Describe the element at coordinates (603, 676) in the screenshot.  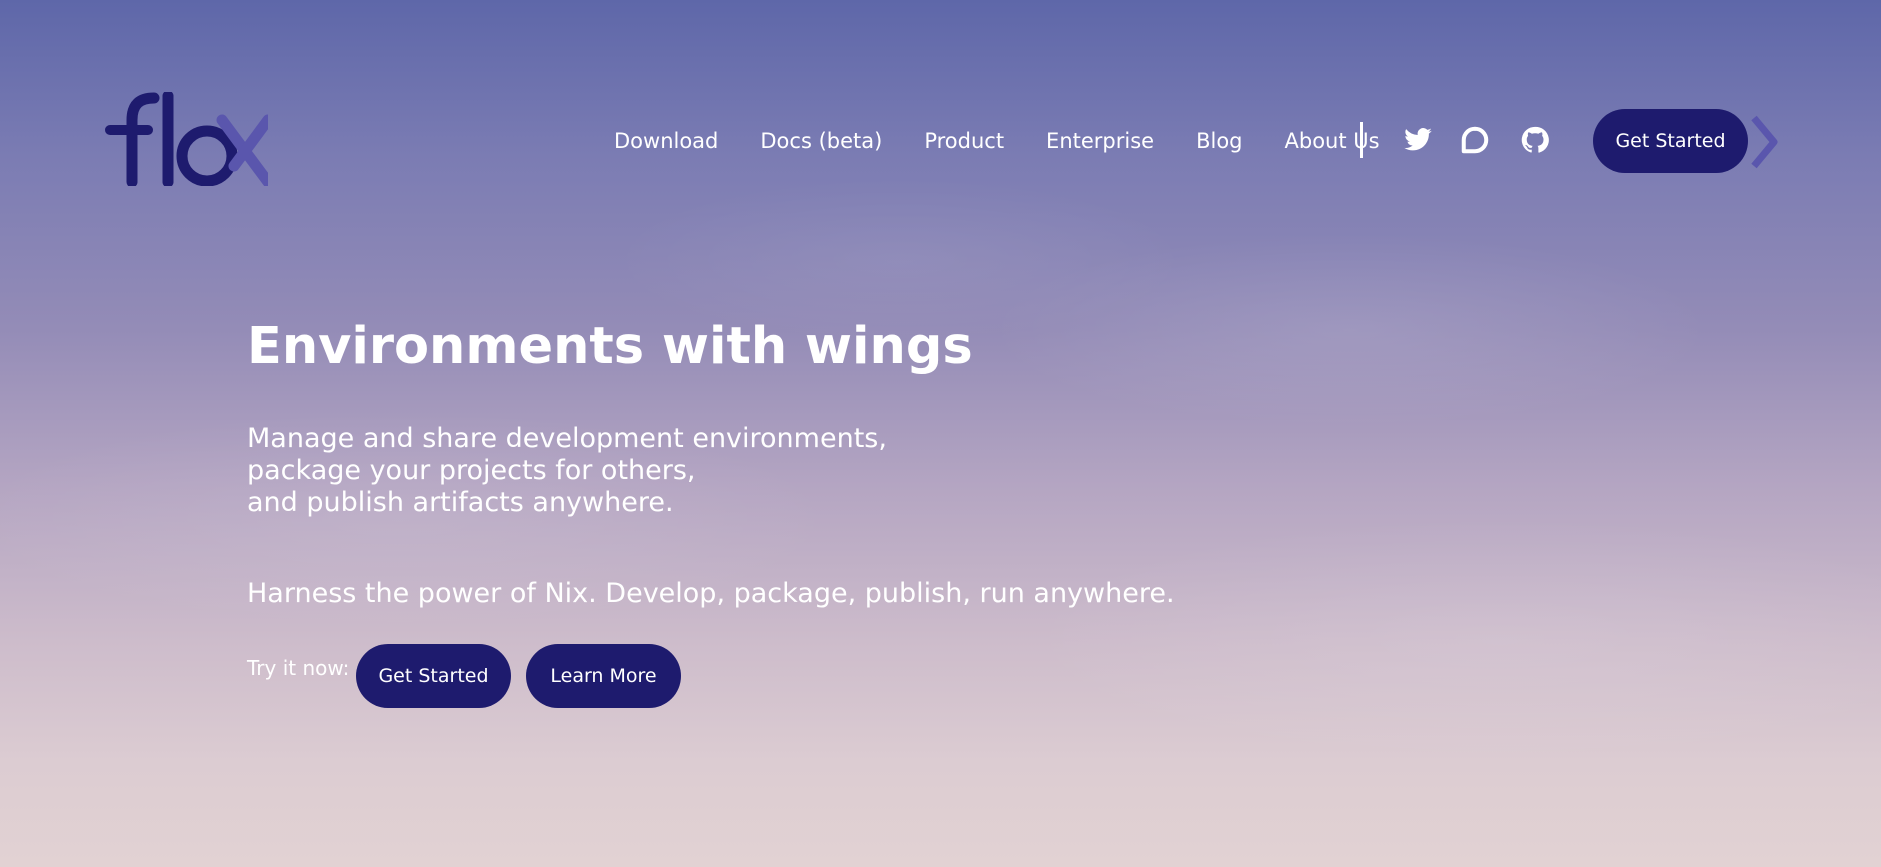
I see `learn-more-button: Learn More` at that location.